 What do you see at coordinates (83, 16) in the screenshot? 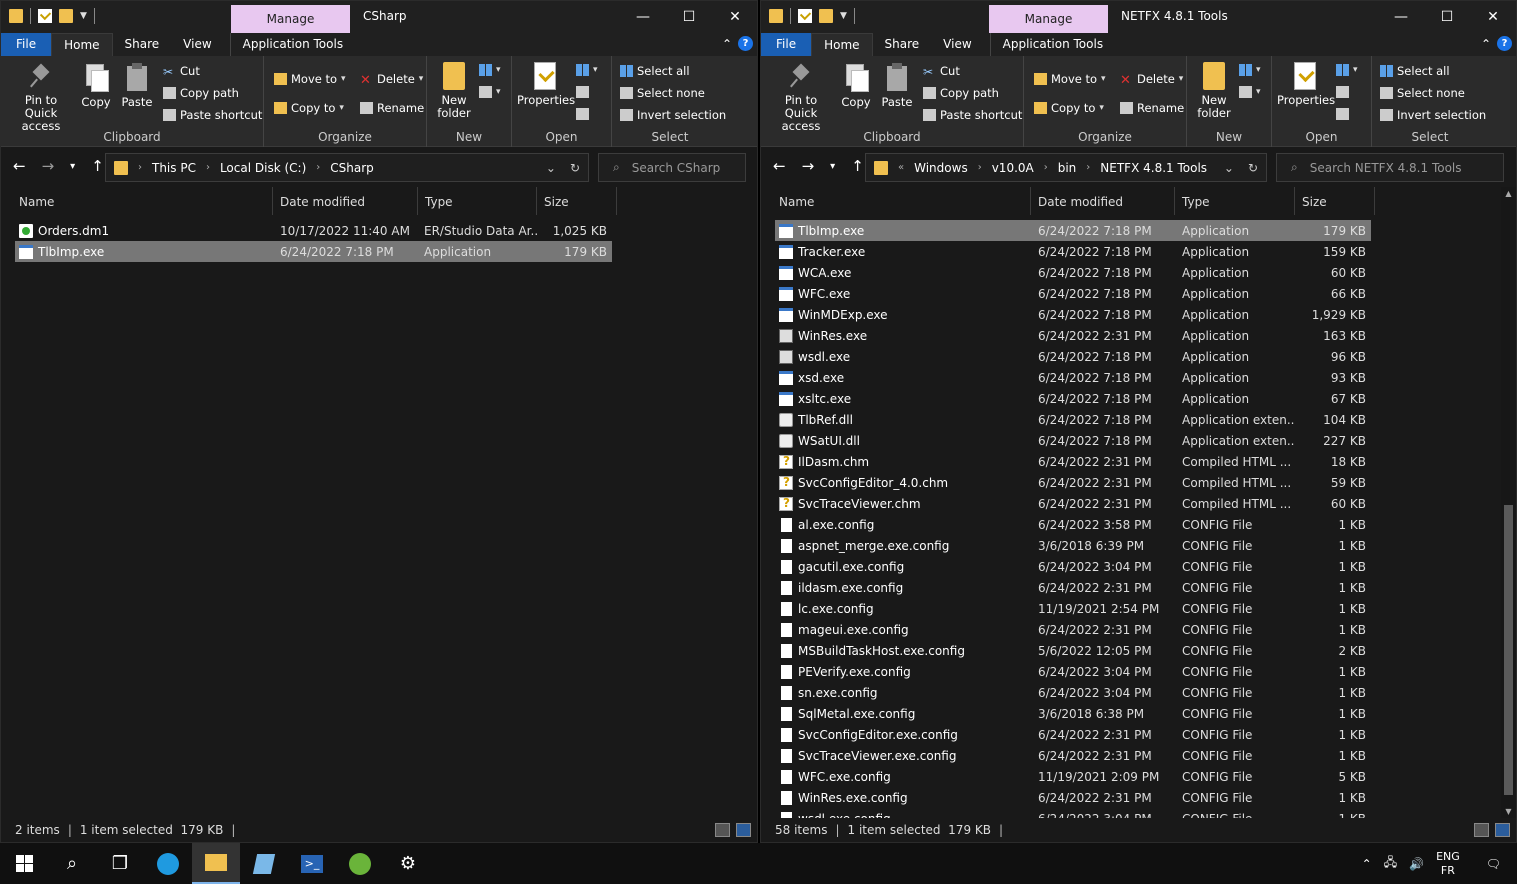
I see `customize-chevron-down-icon: ▼` at bounding box center [83, 16].